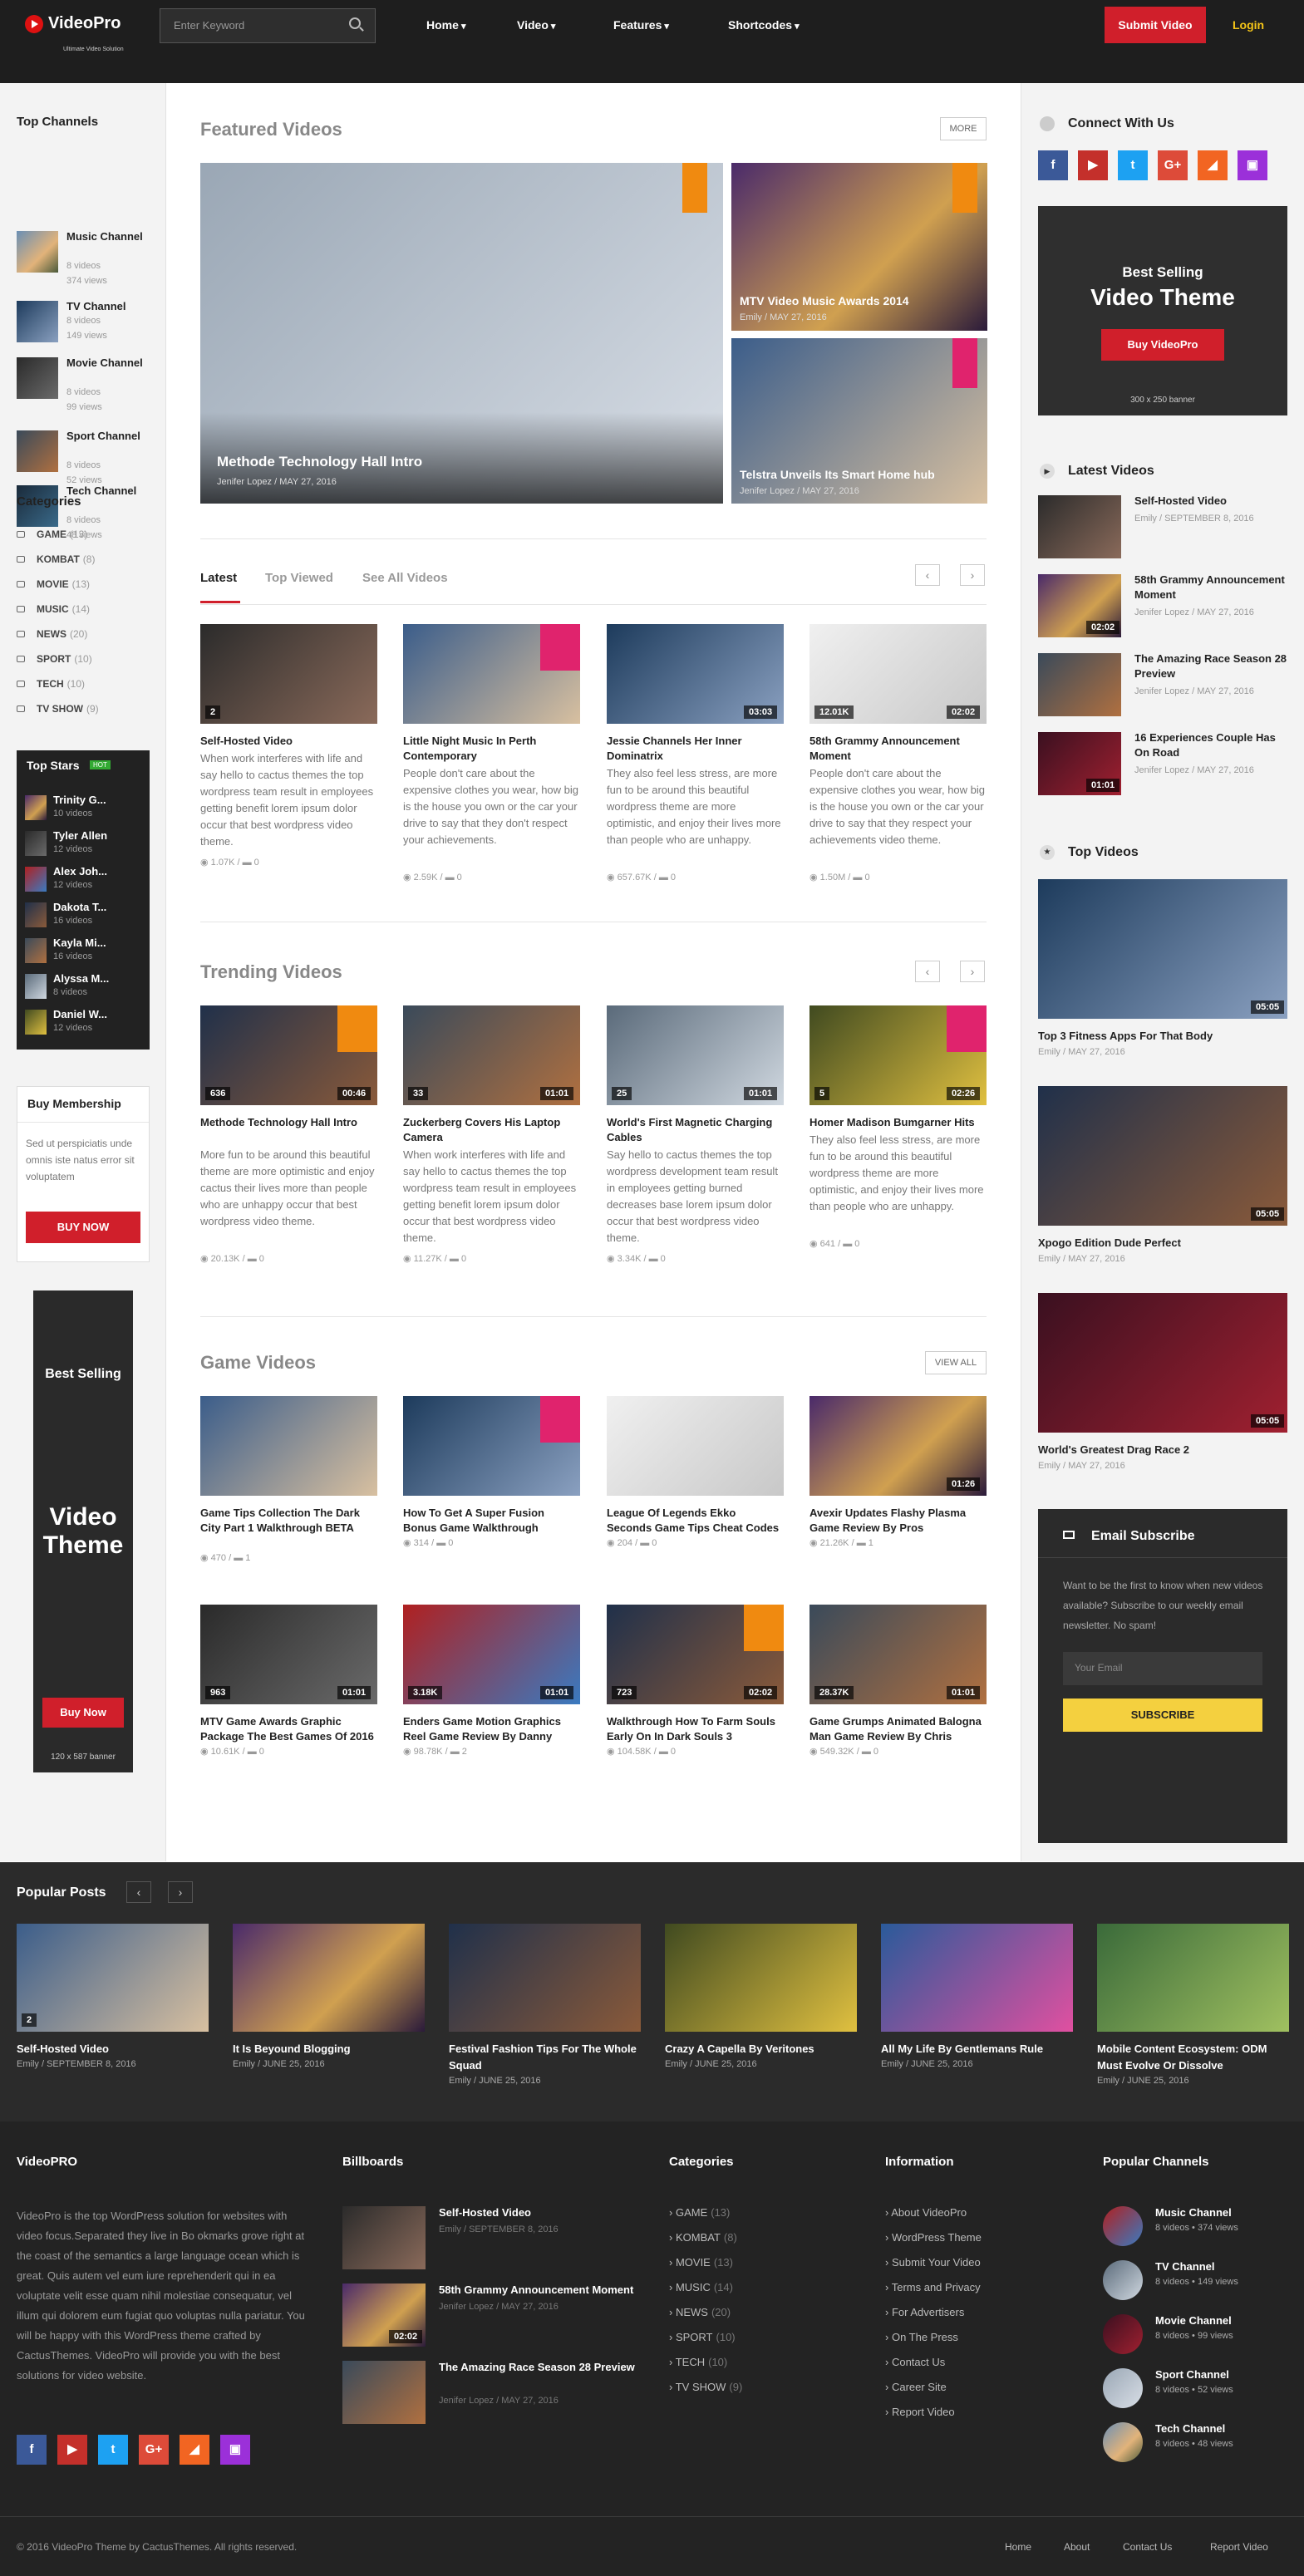  Describe the element at coordinates (694, 2337) in the screenshot. I see `category-name: SPORT` at that location.